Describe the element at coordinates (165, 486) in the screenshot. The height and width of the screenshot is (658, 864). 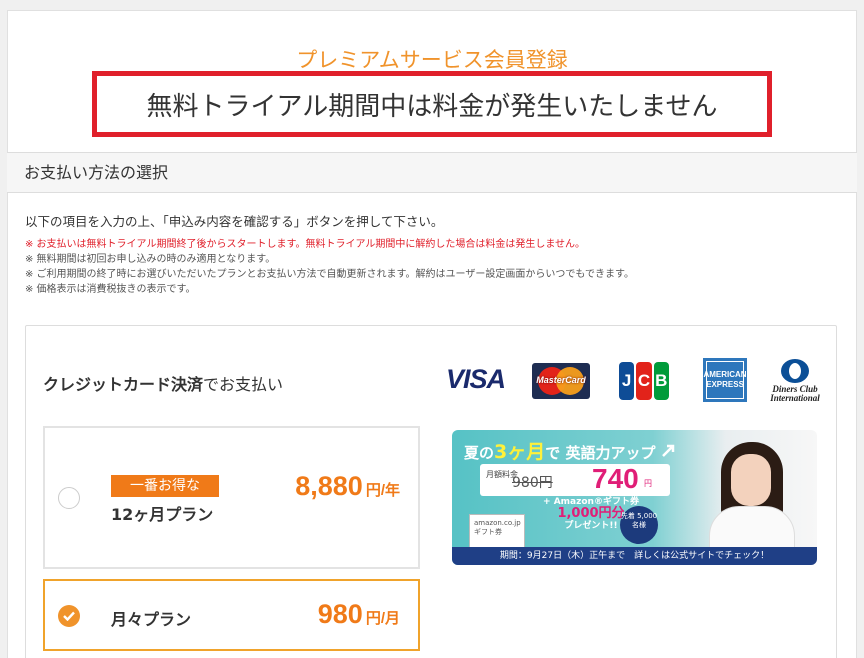
I see `best-value-badge: 一番お得な` at that location.